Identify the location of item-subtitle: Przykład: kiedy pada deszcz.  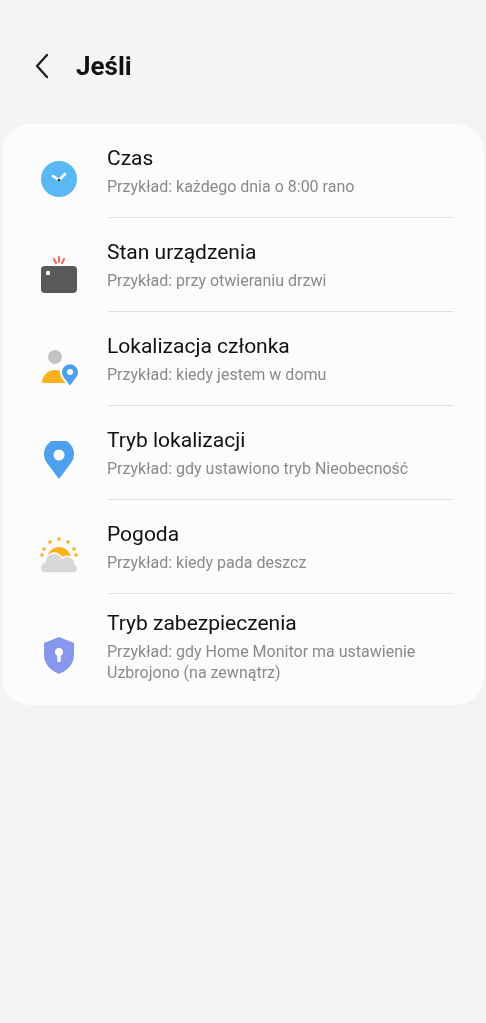
(207, 562).